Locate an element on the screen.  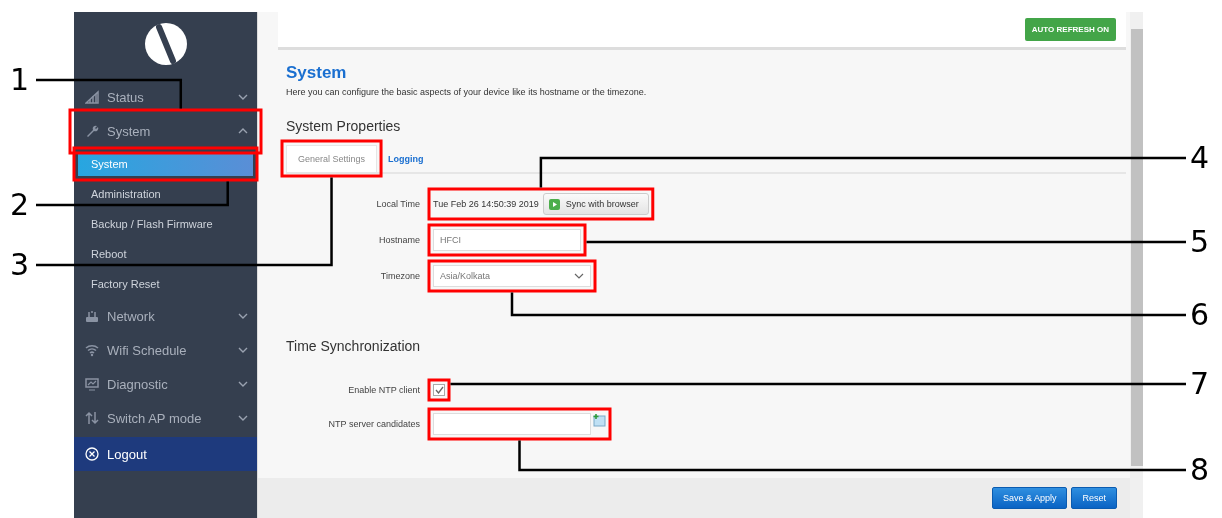
sidebar-item: Switch AP mode is located at coordinates (165, 418).